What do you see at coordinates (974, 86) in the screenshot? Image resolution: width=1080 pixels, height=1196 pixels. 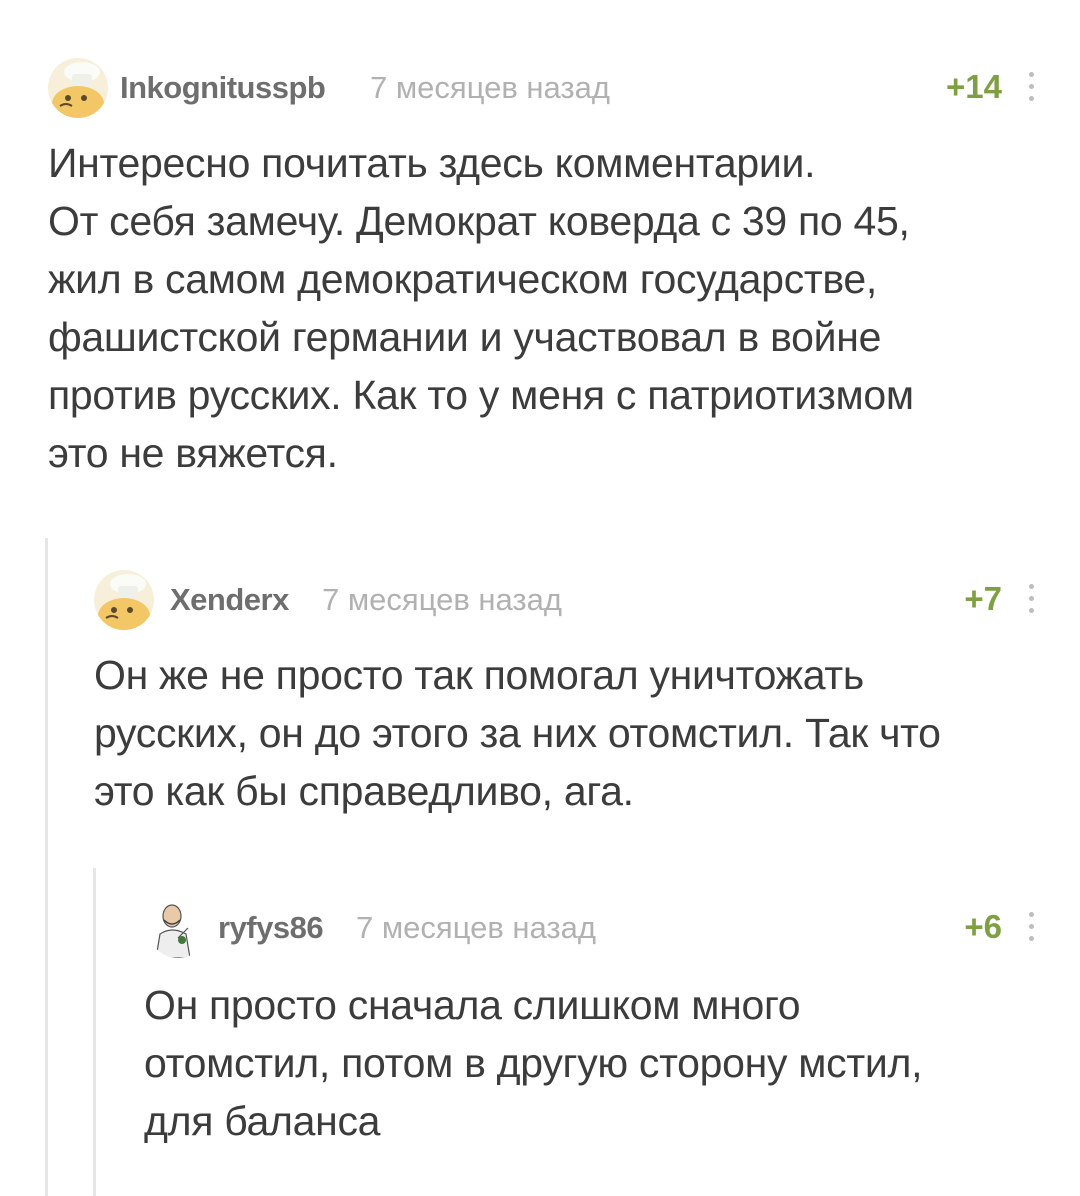 I see `rating: +14` at bounding box center [974, 86].